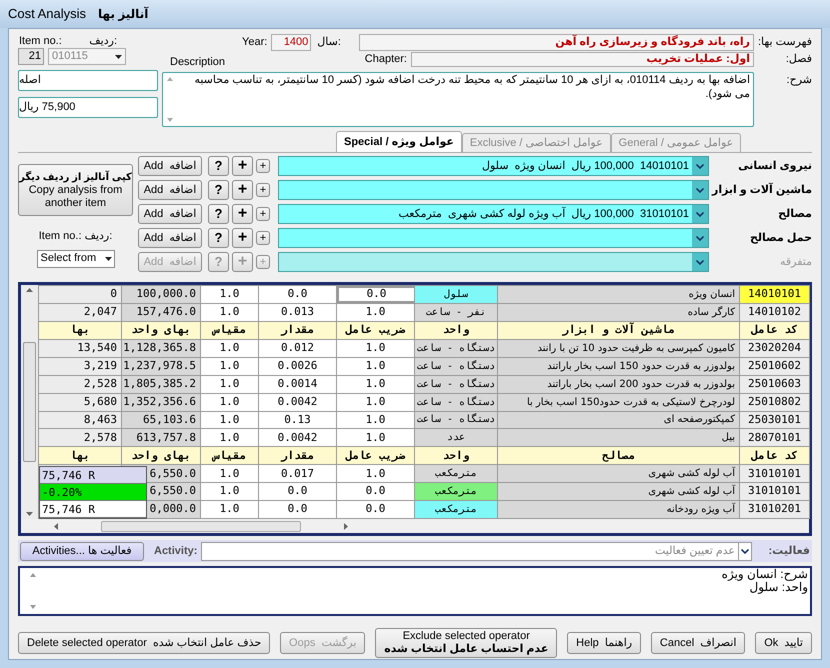 Image resolution: width=830 pixels, height=668 pixels. Describe the element at coordinates (47, 14) in the screenshot. I see `window-title: Cost Analysis` at that location.